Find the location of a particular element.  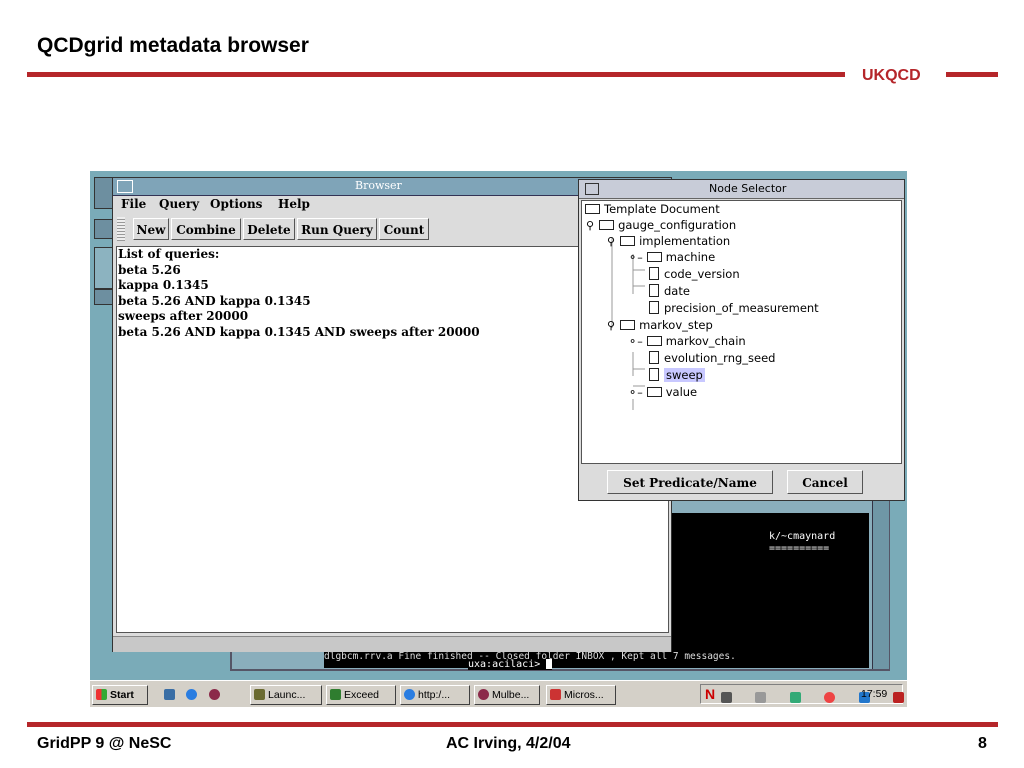

display-icon is located at coordinates (795, 698).